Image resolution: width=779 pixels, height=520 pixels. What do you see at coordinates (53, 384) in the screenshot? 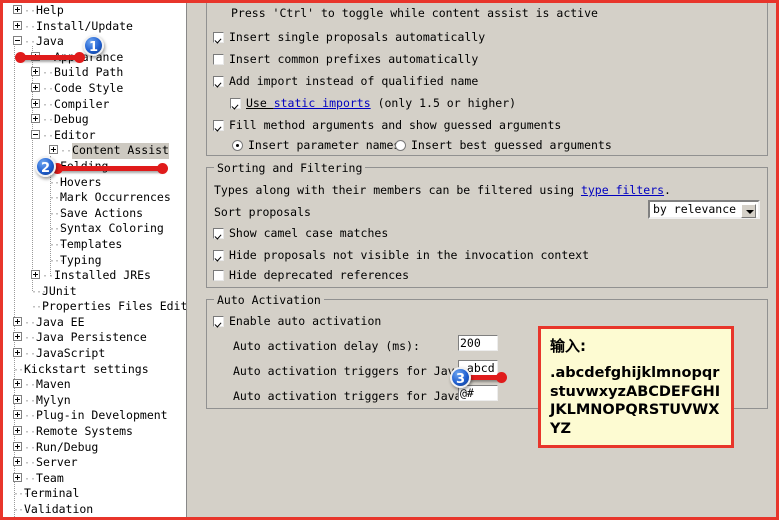
I see `tree-item-label: Maven` at bounding box center [53, 384].